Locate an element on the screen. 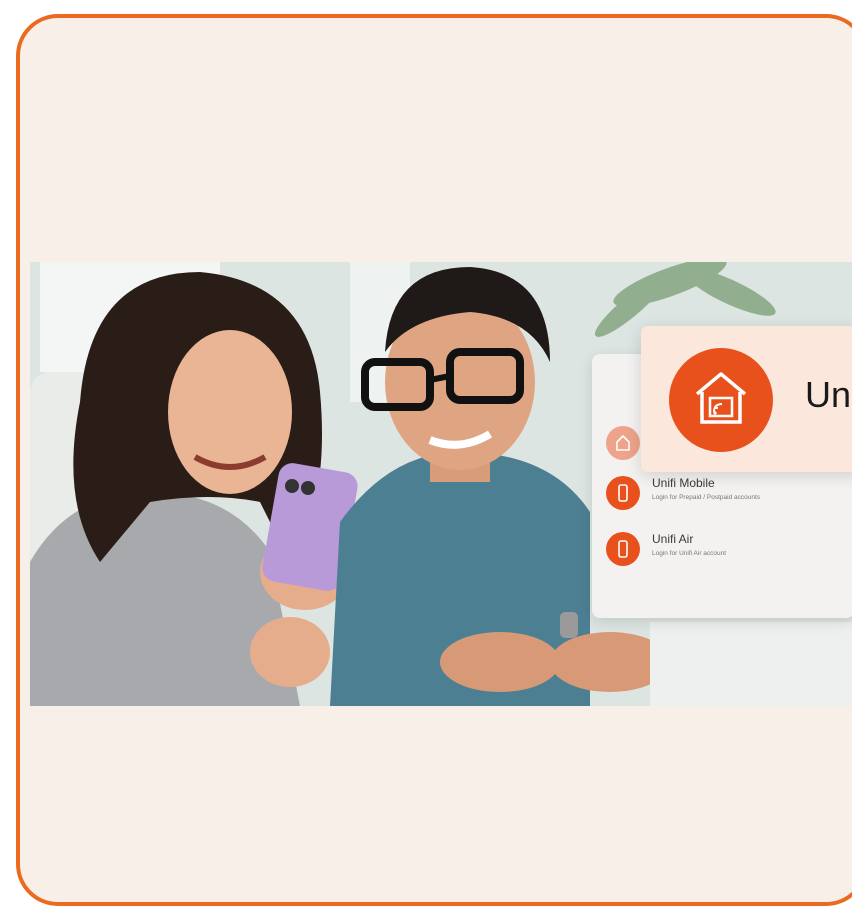 The height and width of the screenshot is (906, 852). home-wifi-icon is located at coordinates (721, 400).